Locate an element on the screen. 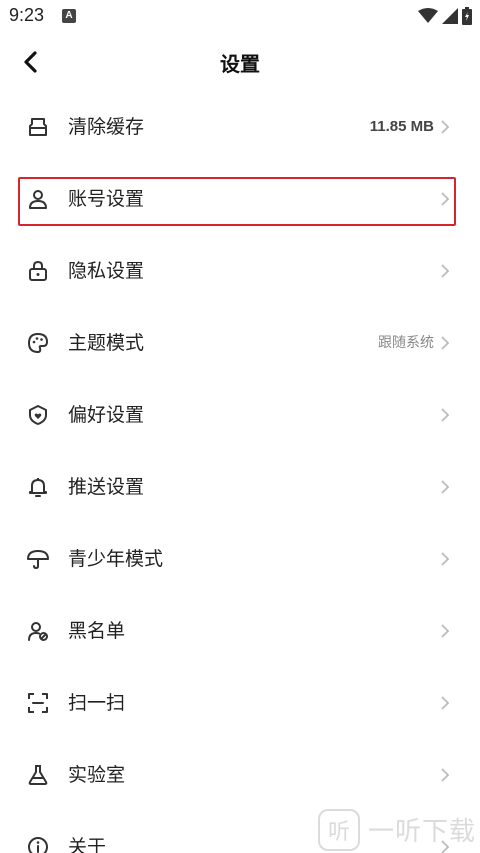  shield-heart-icon is located at coordinates (38, 415).